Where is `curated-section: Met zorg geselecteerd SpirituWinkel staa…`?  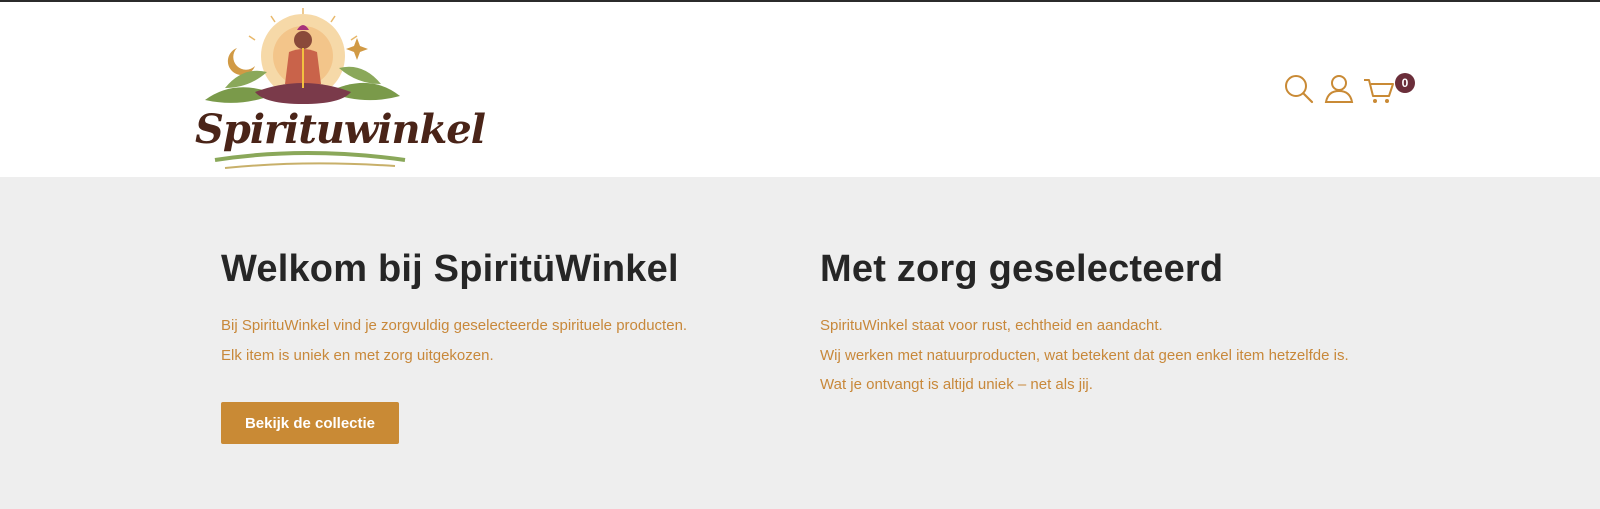 curated-section: Met zorg geselecteerd SpirituWinkel staa… is located at coordinates (1130, 322).